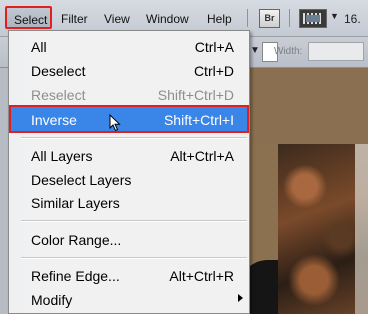 This screenshot has height=314, width=368. What do you see at coordinates (202, 156) in the screenshot?
I see `menu-item-shortcut: Alt+Ctrl+A` at bounding box center [202, 156].